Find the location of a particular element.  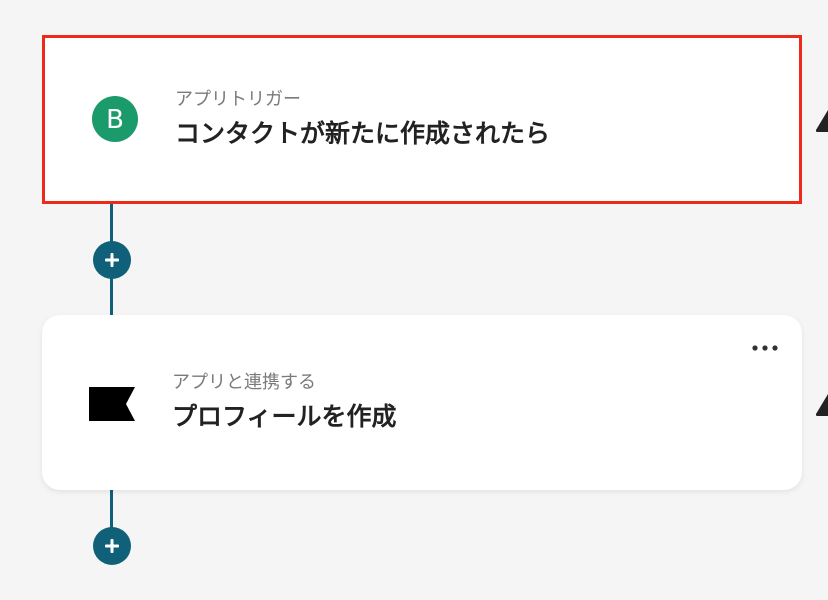

step-menu-button is located at coordinates (765, 348).